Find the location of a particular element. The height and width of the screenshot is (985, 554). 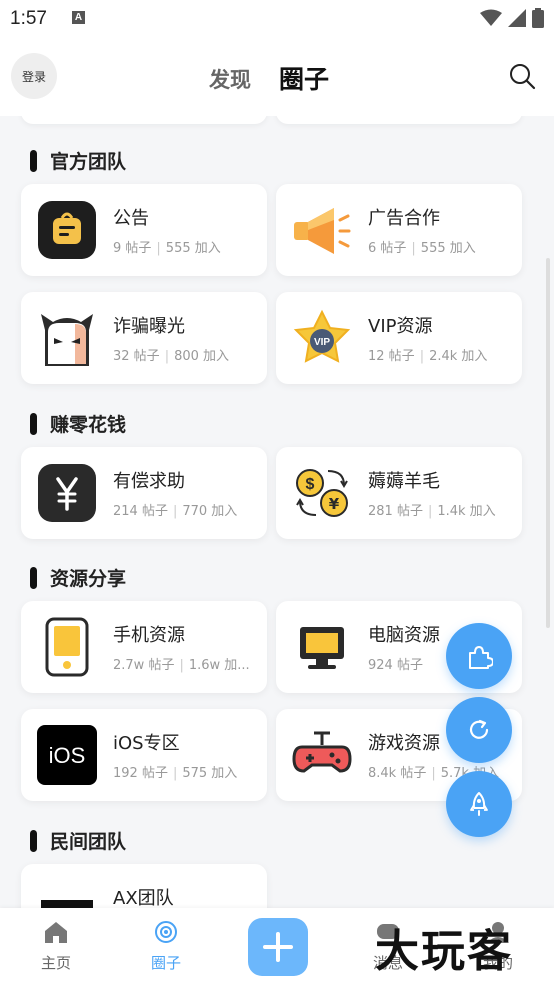

notification-icon: A is located at coordinates (78, 17).